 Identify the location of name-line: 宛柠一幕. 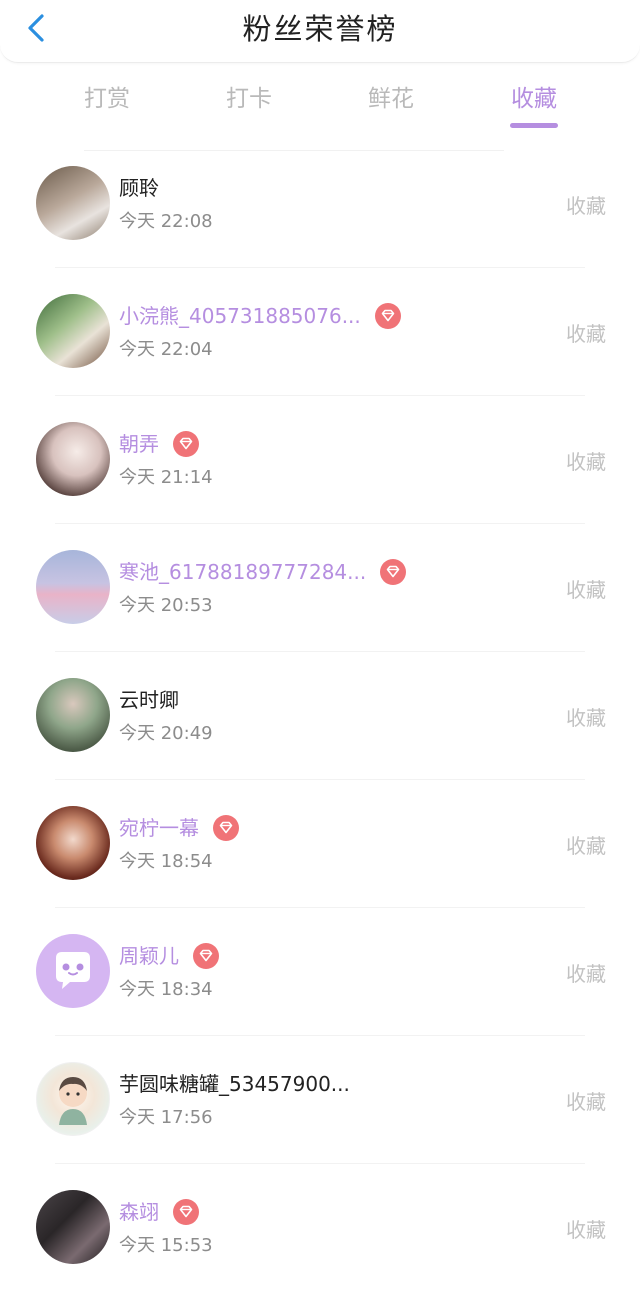
(179, 828).